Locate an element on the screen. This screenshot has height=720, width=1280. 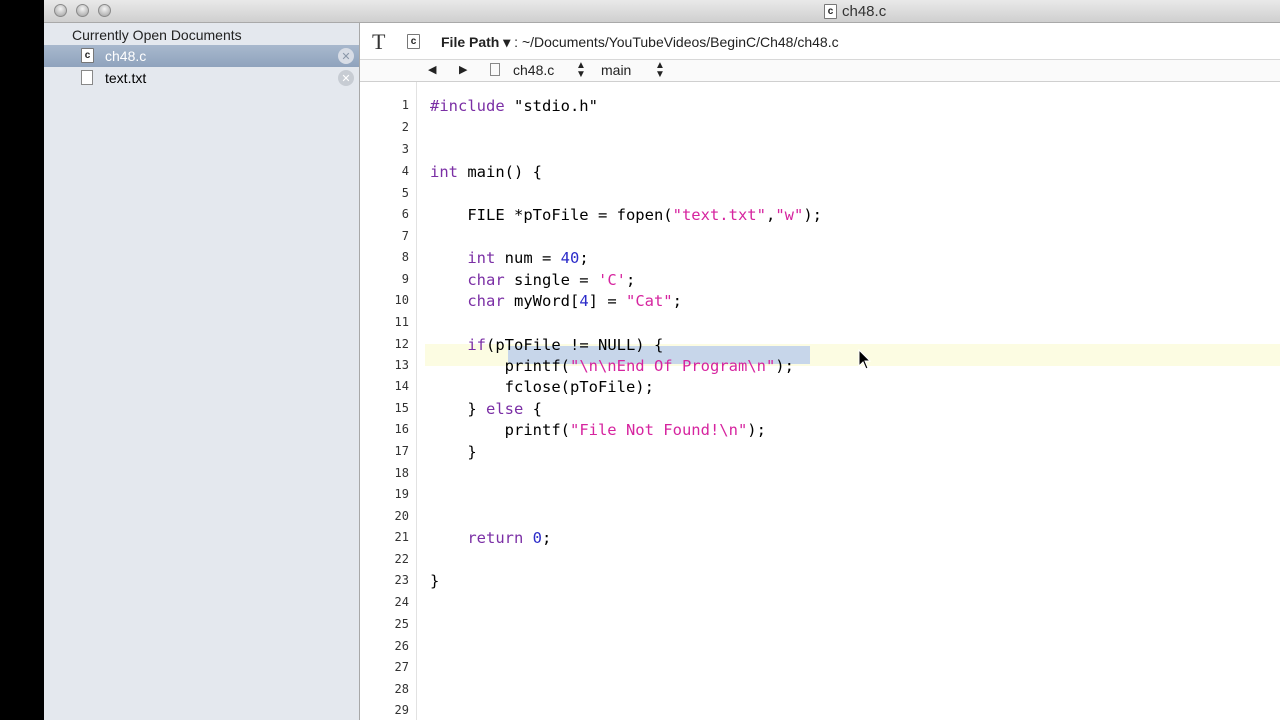
jump-bar: ◀ ▶ ch48.c ▲ ▼ main ▲ ▼ is located at coordinates (820, 71).